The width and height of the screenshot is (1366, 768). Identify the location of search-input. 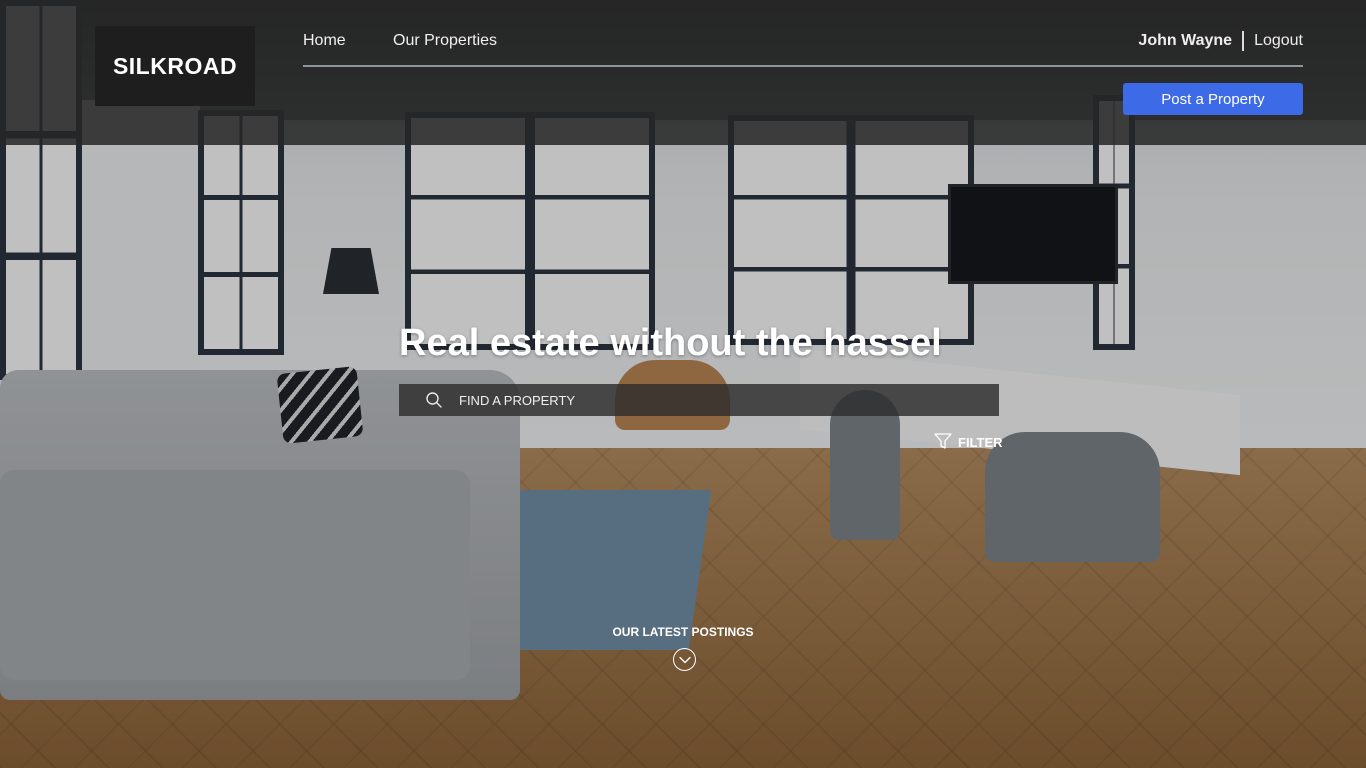
(729, 400).